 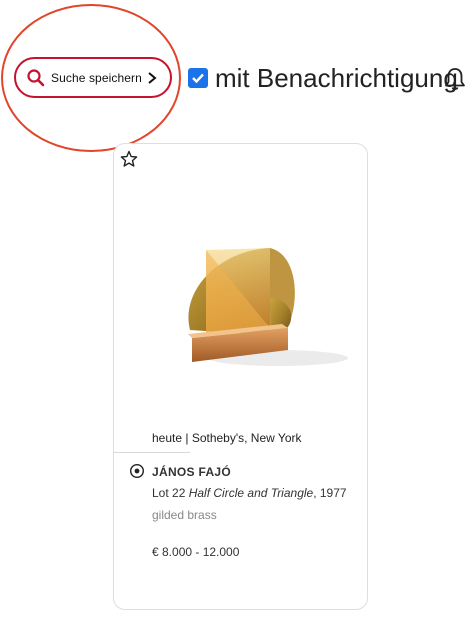 What do you see at coordinates (137, 471) in the screenshot?
I see `target-icon` at bounding box center [137, 471].